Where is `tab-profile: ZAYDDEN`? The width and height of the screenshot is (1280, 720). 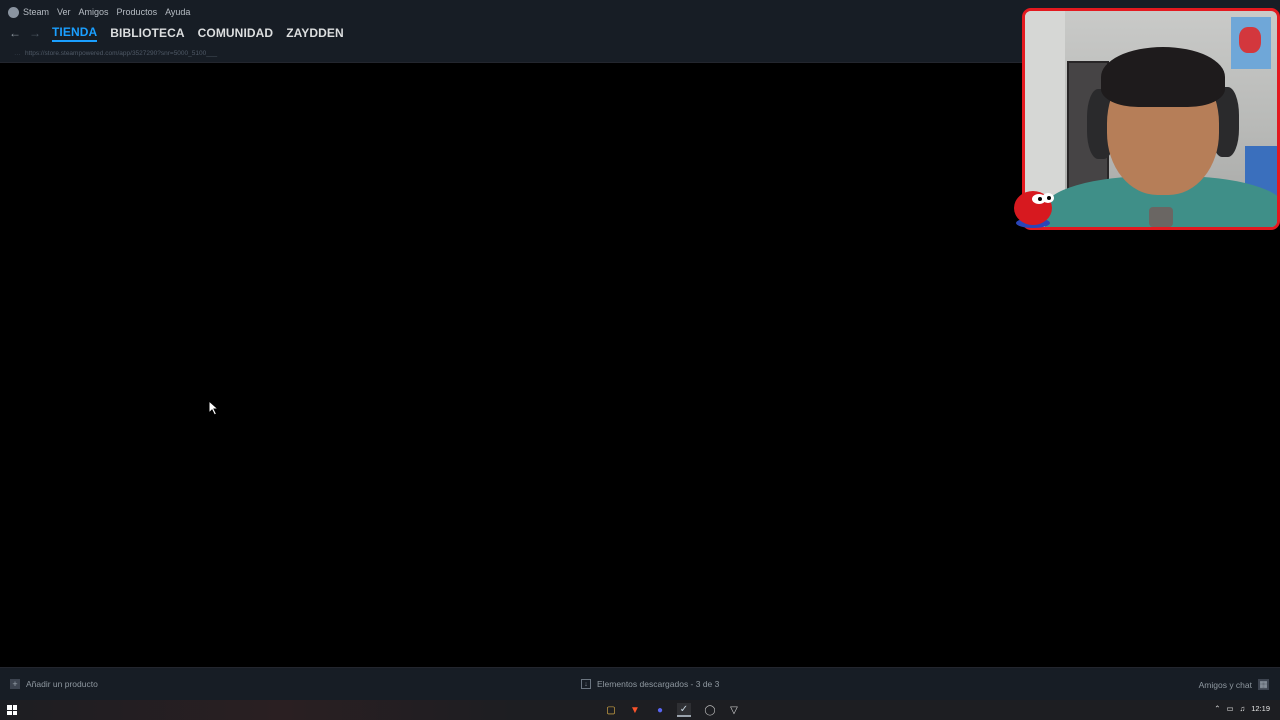 tab-profile: ZAYDDEN is located at coordinates (315, 33).